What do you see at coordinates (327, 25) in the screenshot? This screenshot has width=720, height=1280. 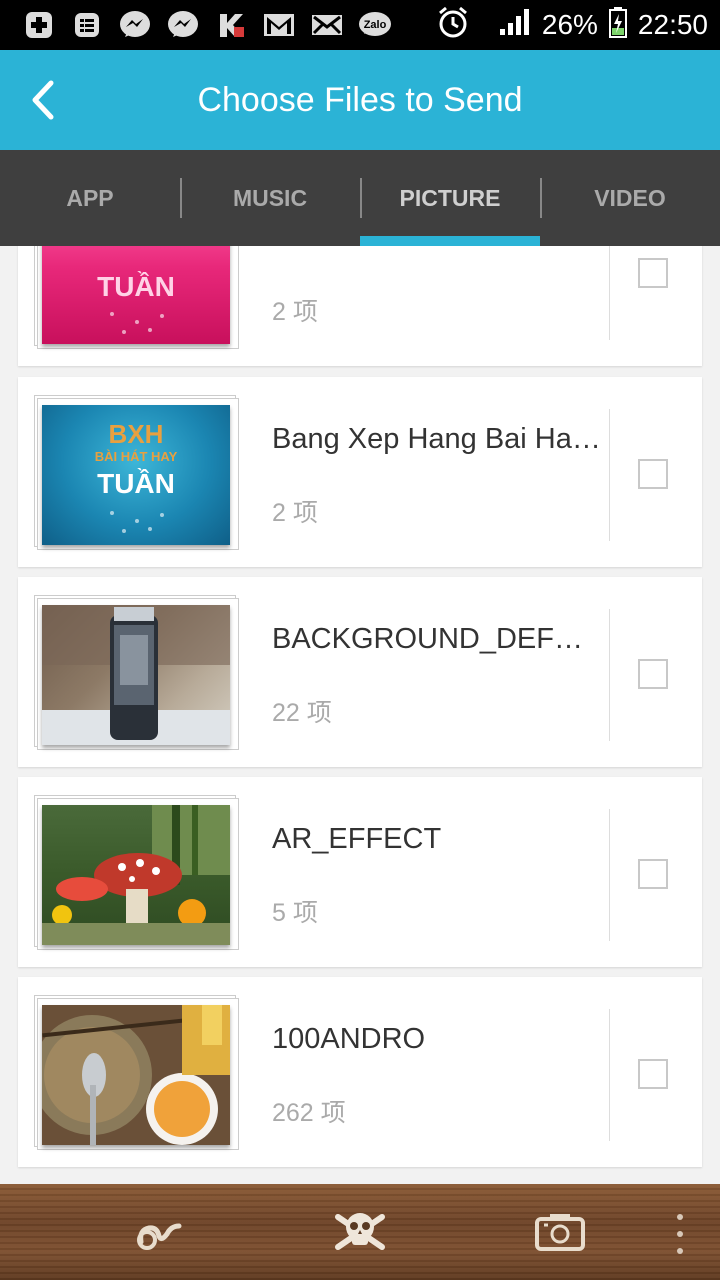 I see `mail-icon` at bounding box center [327, 25].